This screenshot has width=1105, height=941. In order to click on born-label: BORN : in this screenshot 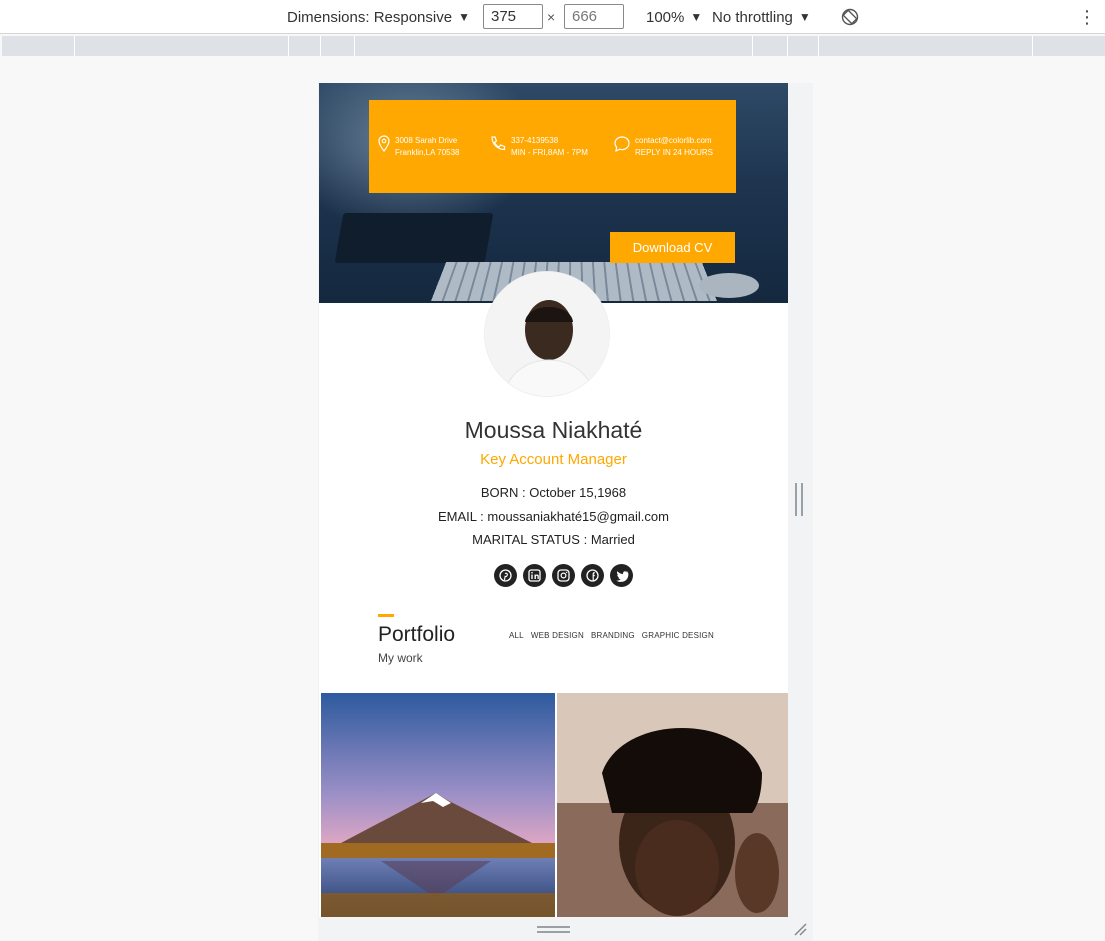, I will do `click(503, 492)`.